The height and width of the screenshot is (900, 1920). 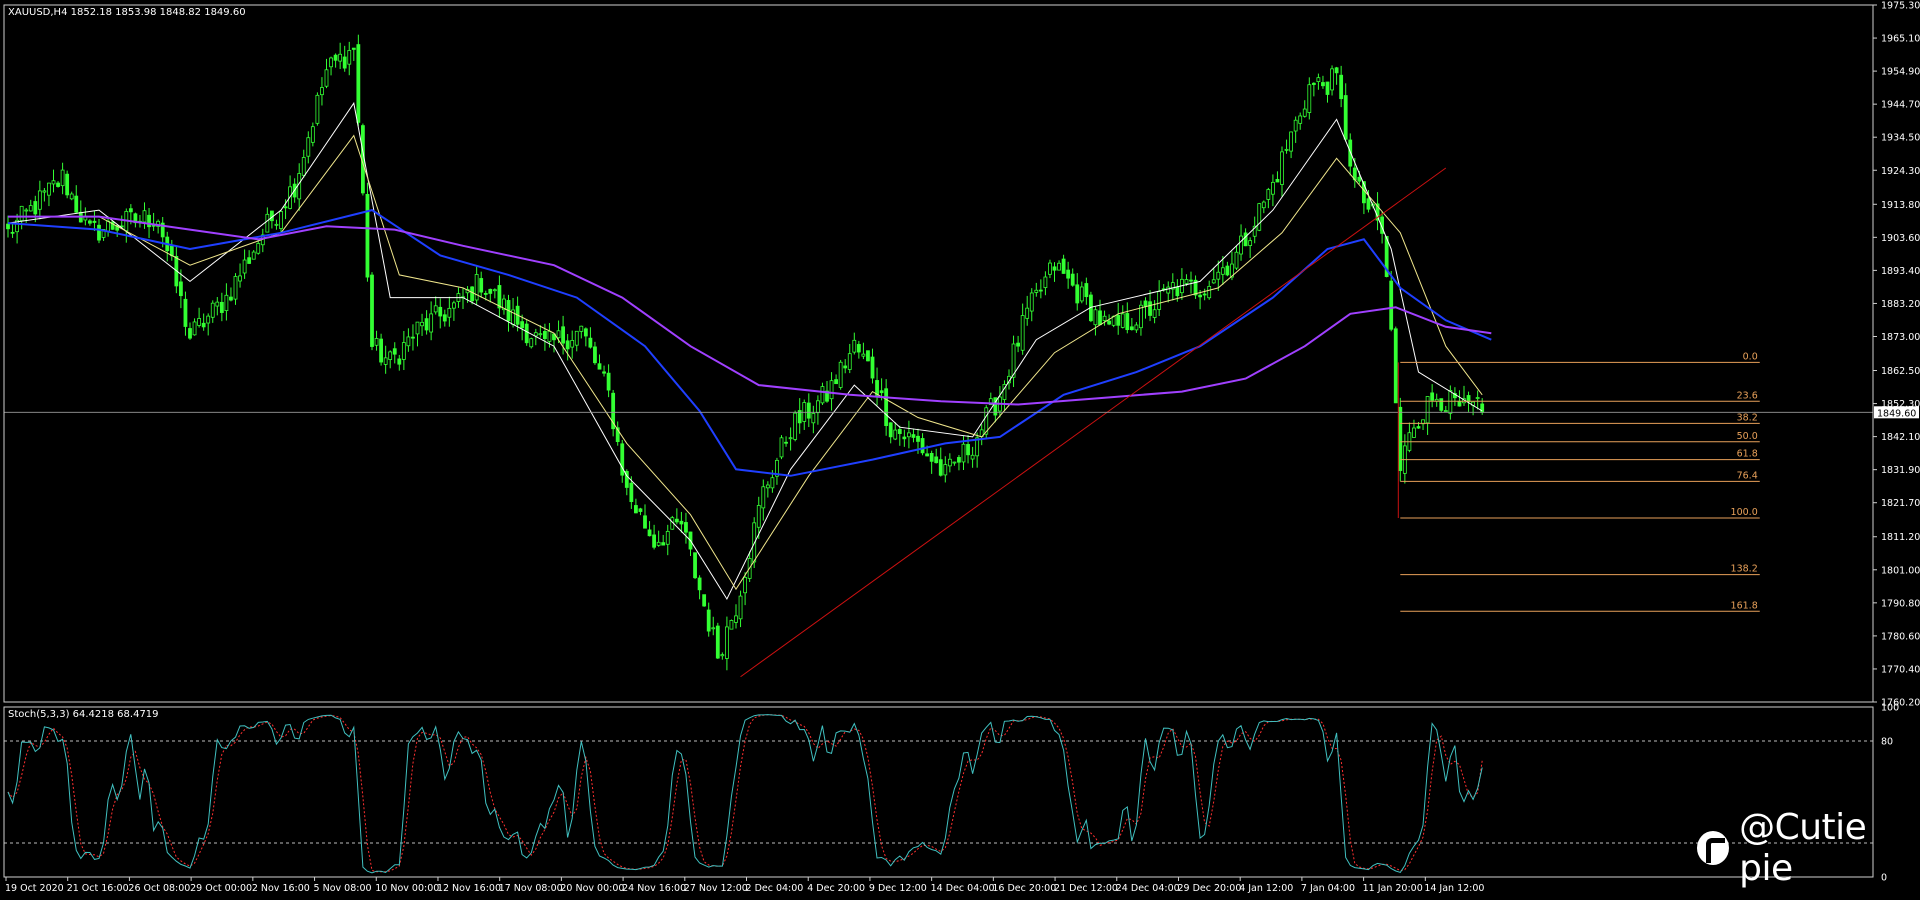 I want to click on x-tick-label: 17 Nov 08:00, so click(x=531, y=888).